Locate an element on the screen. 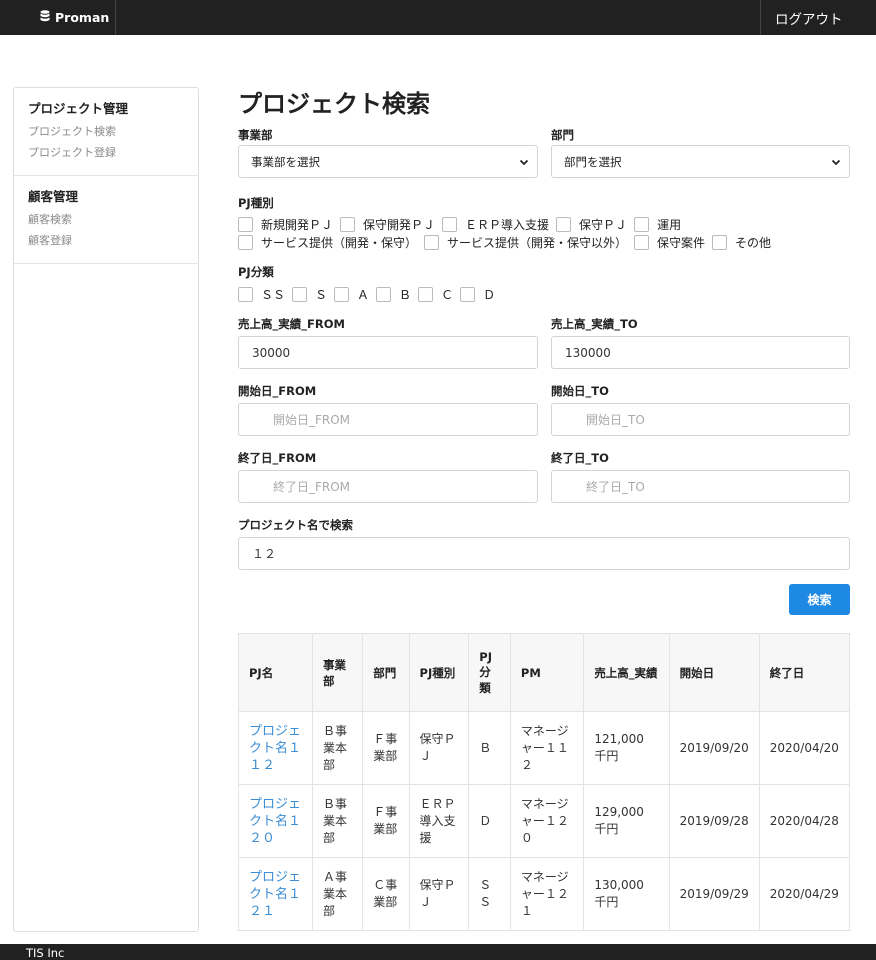 The image size is (876, 960). sidebar-item-project-register: プロジェクト登録 is located at coordinates (113, 152).